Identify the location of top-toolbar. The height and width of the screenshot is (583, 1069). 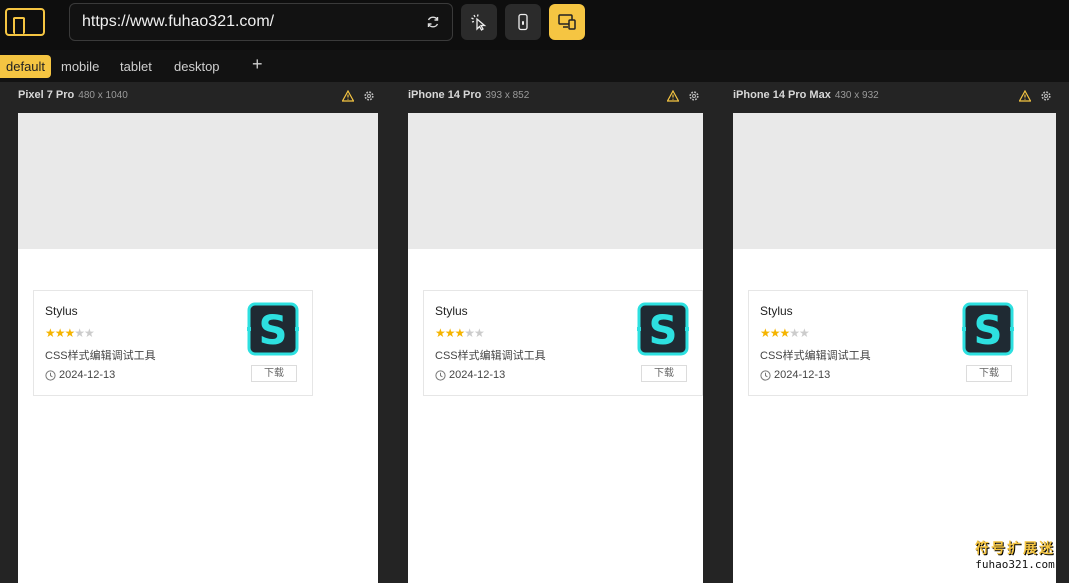
(534, 25).